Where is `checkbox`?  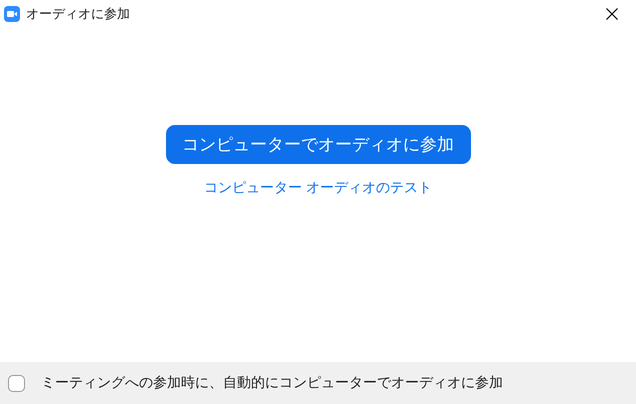
checkbox is located at coordinates (16, 383).